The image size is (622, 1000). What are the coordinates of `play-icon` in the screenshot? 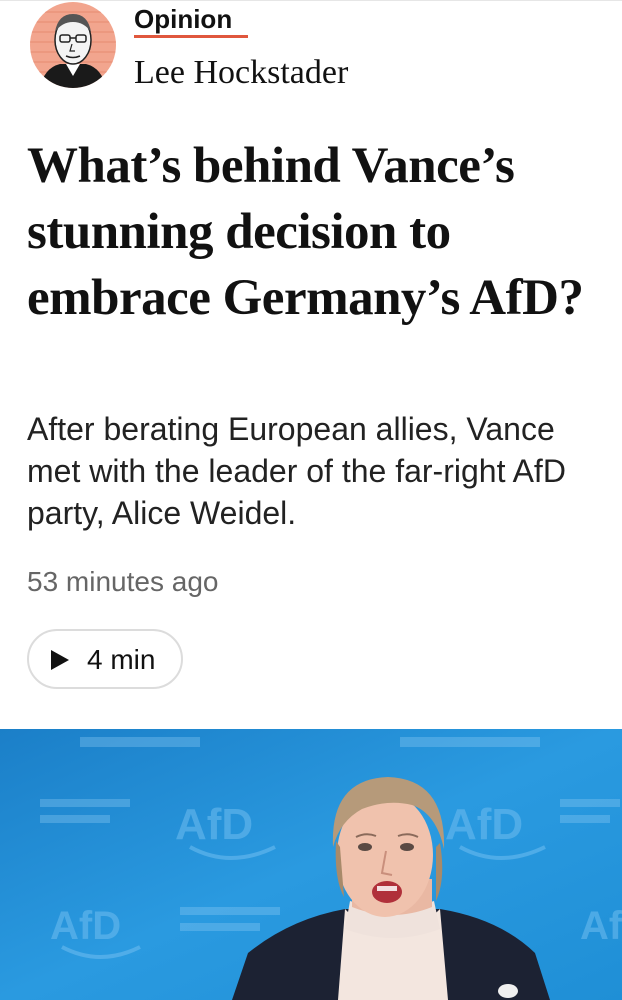 It's located at (60, 660).